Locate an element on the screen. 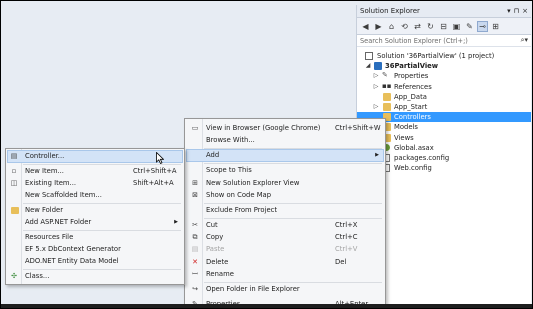 Image resolution: width=533 pixels, height=309 pixels. search-input: Search Solution Explorer (Ctrl+;) is located at coordinates (414, 41).